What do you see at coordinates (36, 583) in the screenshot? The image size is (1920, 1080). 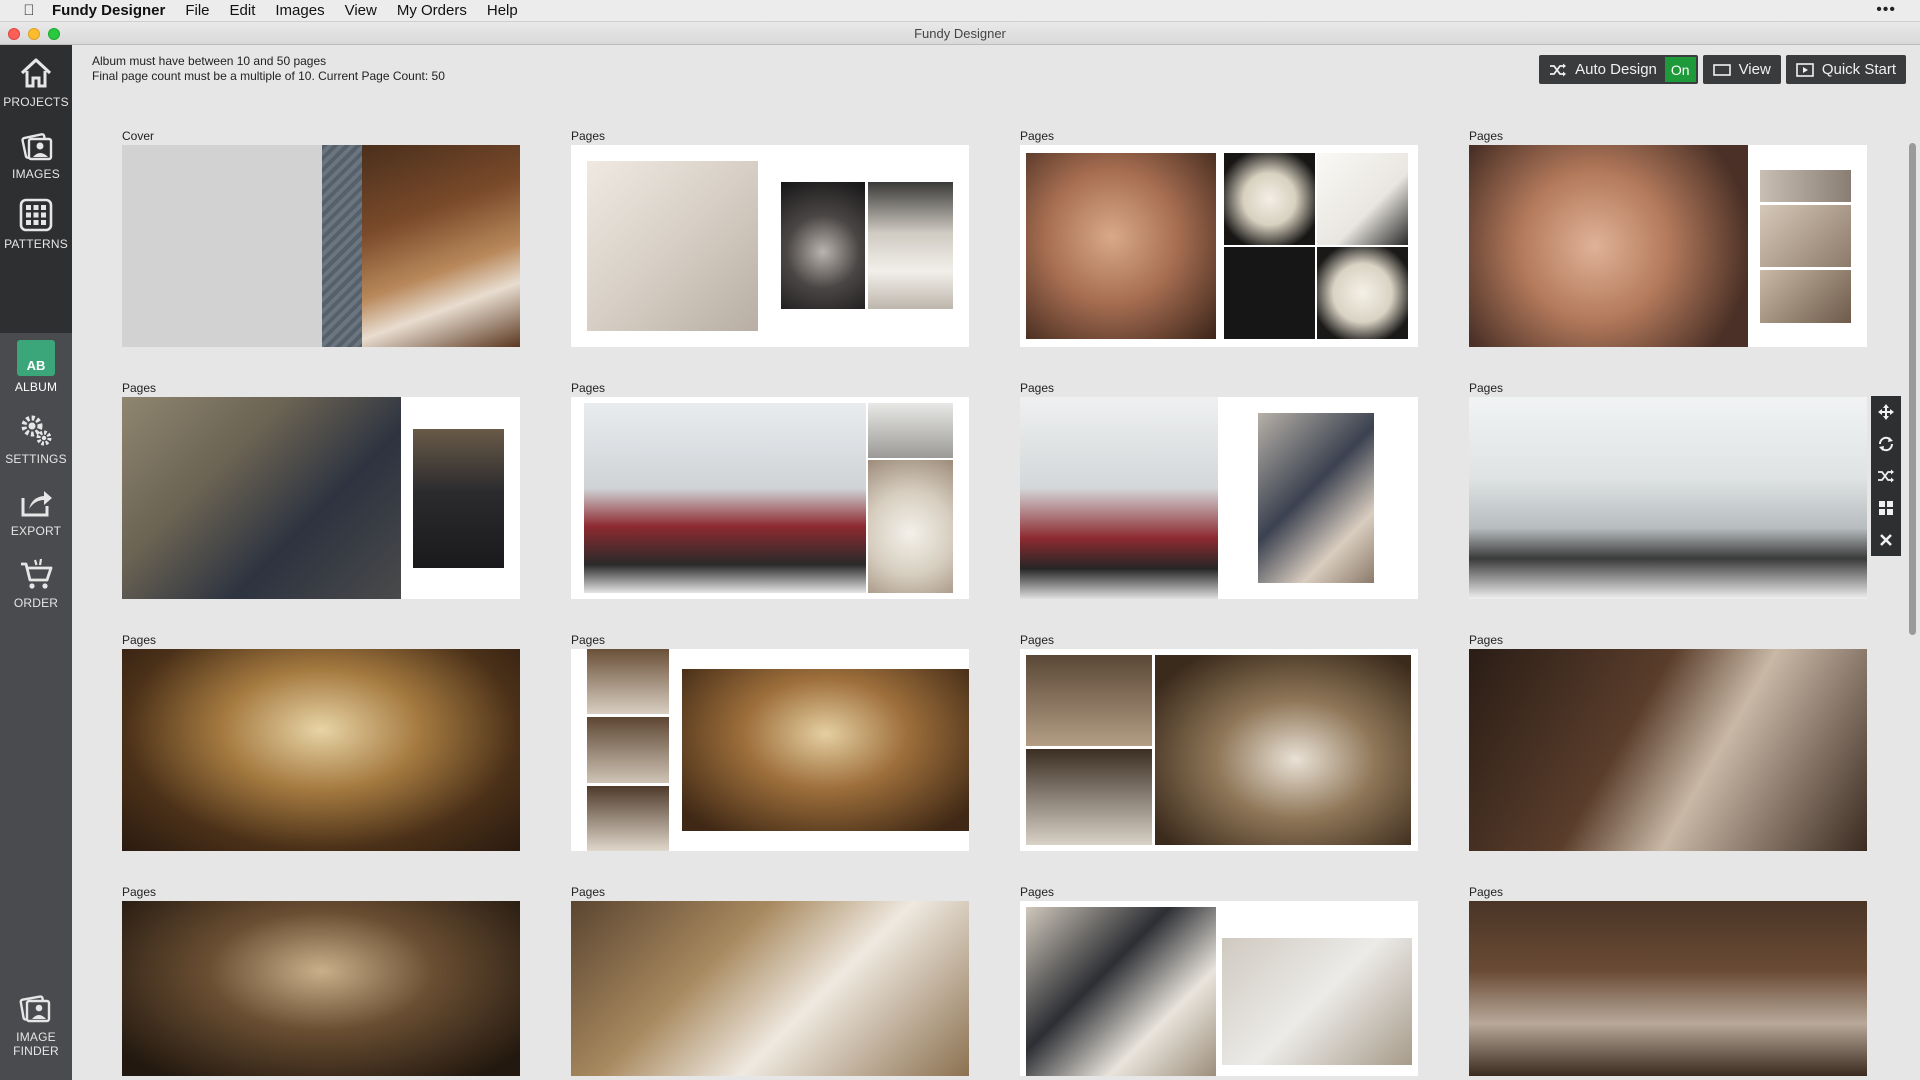 I see `sidebar-item-order: ORDER` at bounding box center [36, 583].